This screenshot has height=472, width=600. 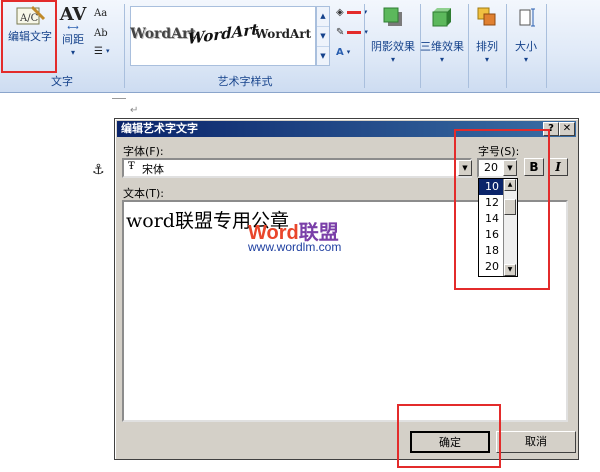 I want to click on margin-mark, so click(x=119, y=98).